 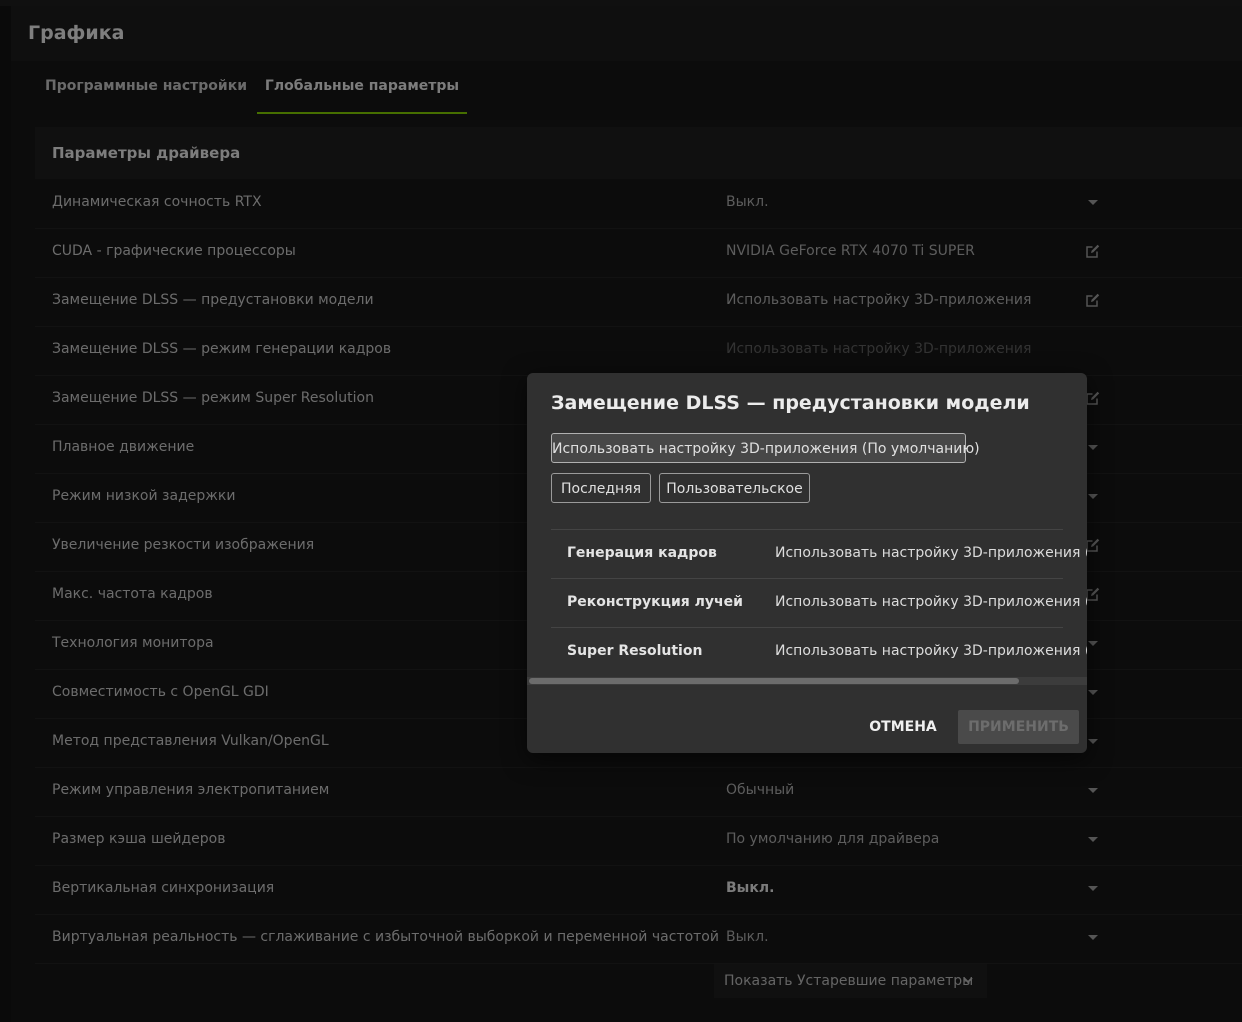 What do you see at coordinates (903, 727) in the screenshot?
I see `cancel-button: ОТМЕНА` at bounding box center [903, 727].